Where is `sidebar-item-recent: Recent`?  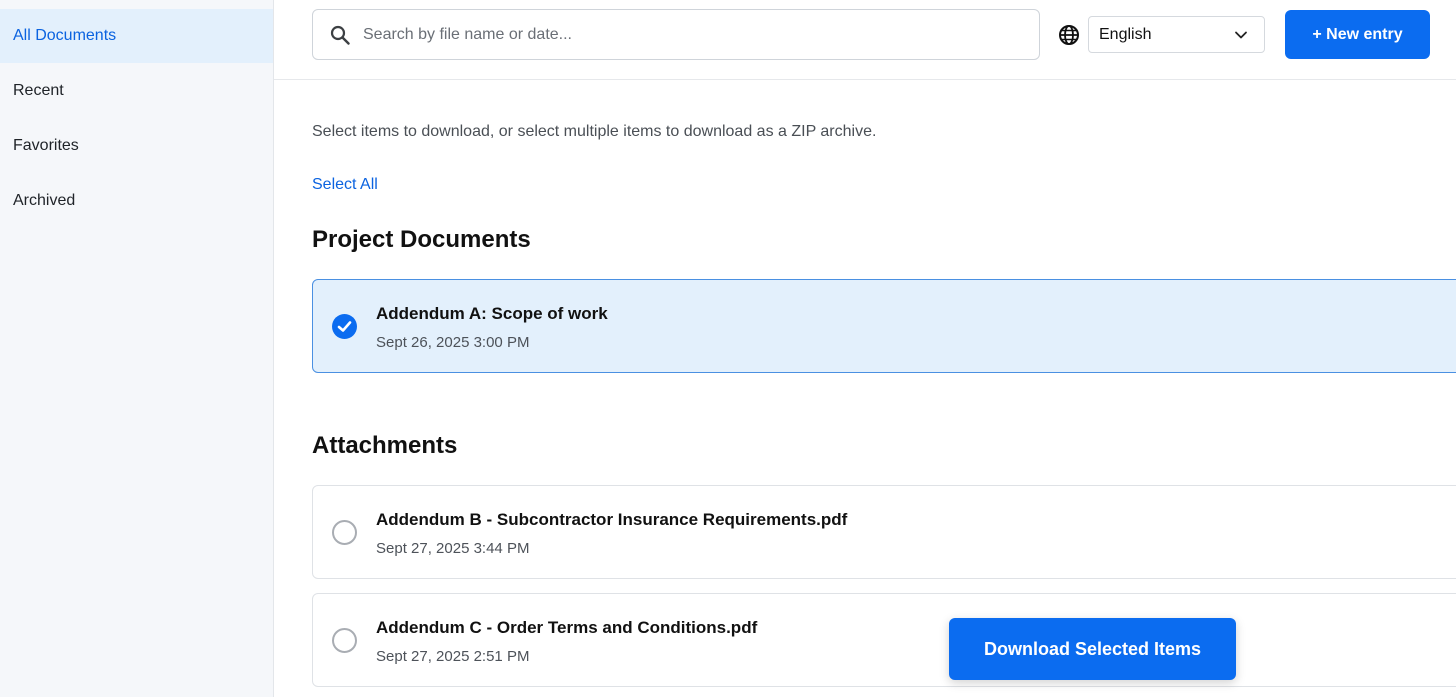 sidebar-item-recent: Recent is located at coordinates (136, 91).